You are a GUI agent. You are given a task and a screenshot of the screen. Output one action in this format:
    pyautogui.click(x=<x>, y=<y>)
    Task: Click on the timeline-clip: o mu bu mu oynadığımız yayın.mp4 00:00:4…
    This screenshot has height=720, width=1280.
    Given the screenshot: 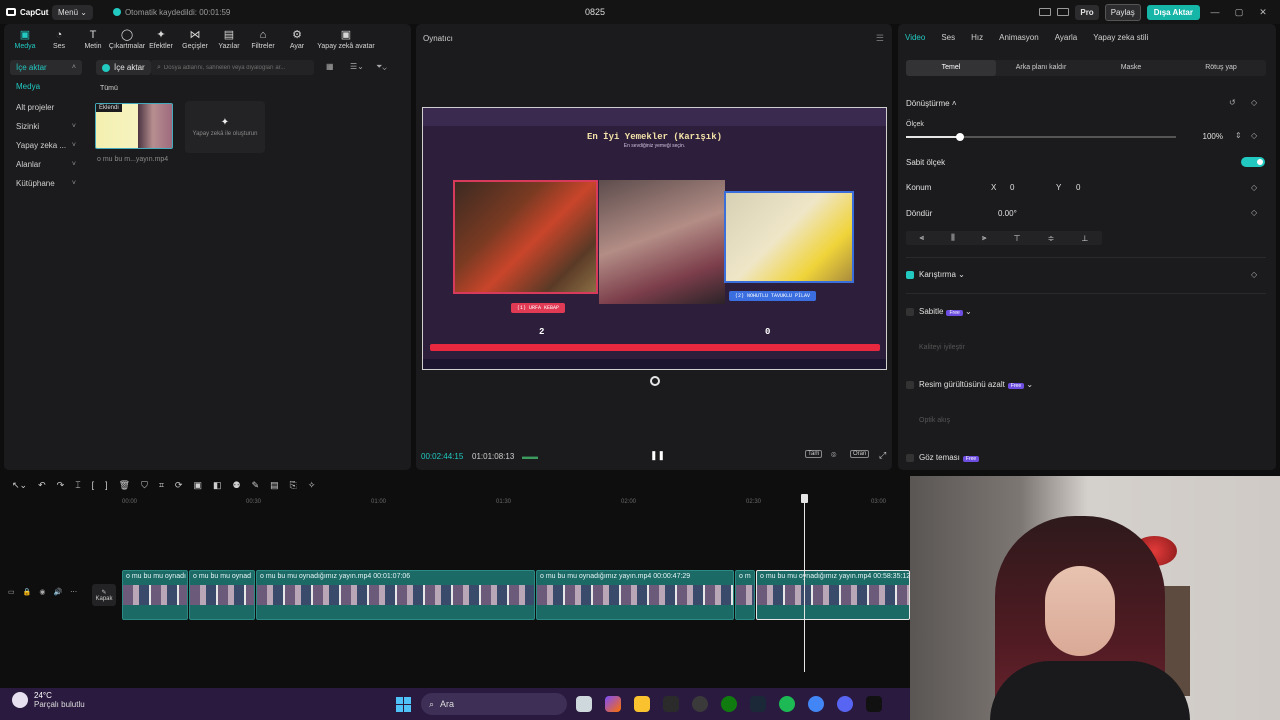 What is the action you would take?
    pyautogui.click(x=635, y=595)
    